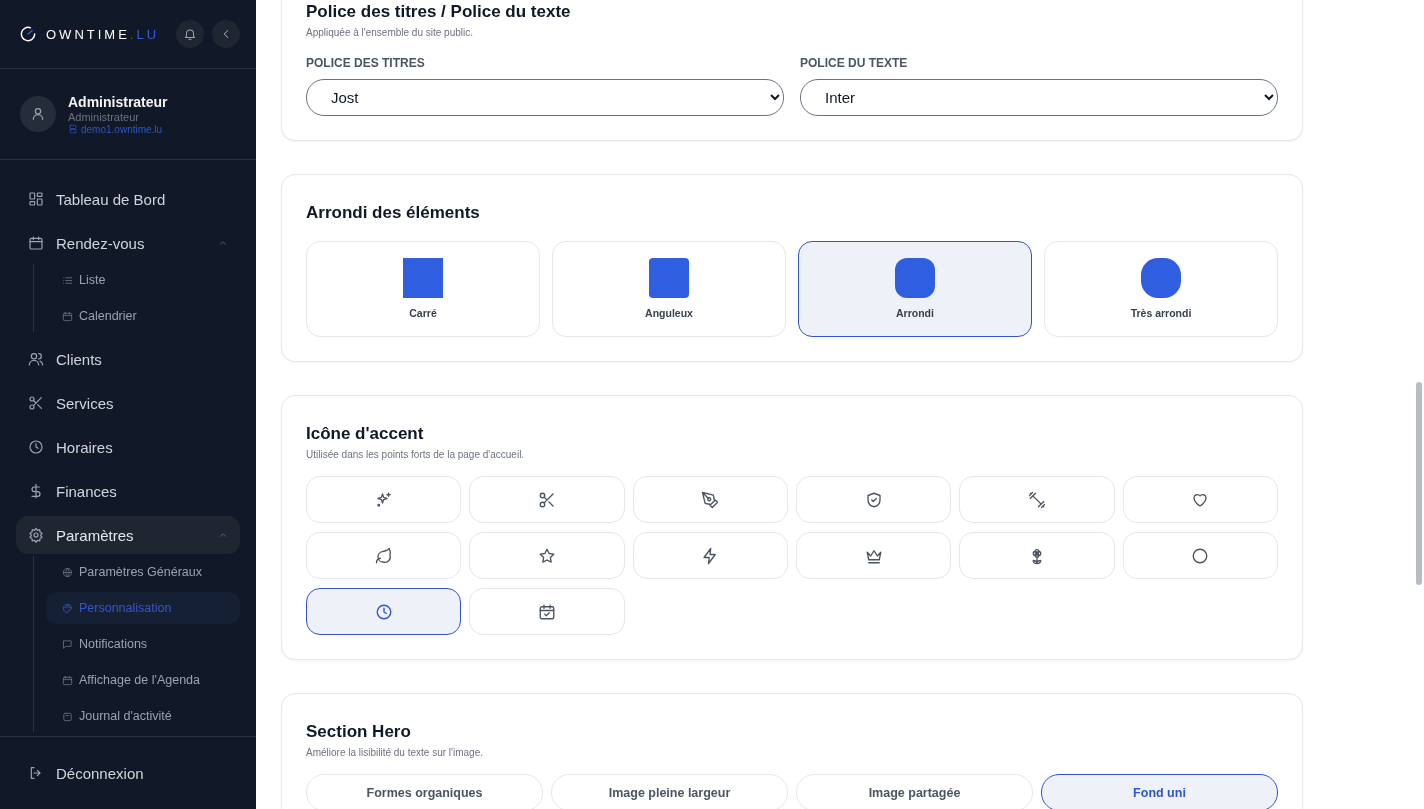 The width and height of the screenshot is (1424, 809). Describe the element at coordinates (547, 555) in the screenshot. I see `star-icon` at that location.